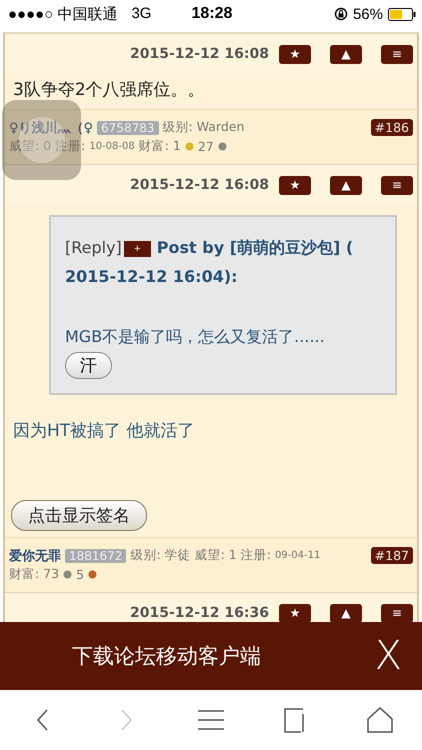 The image size is (422, 750). I want to click on user-stat: 5, so click(80, 574).